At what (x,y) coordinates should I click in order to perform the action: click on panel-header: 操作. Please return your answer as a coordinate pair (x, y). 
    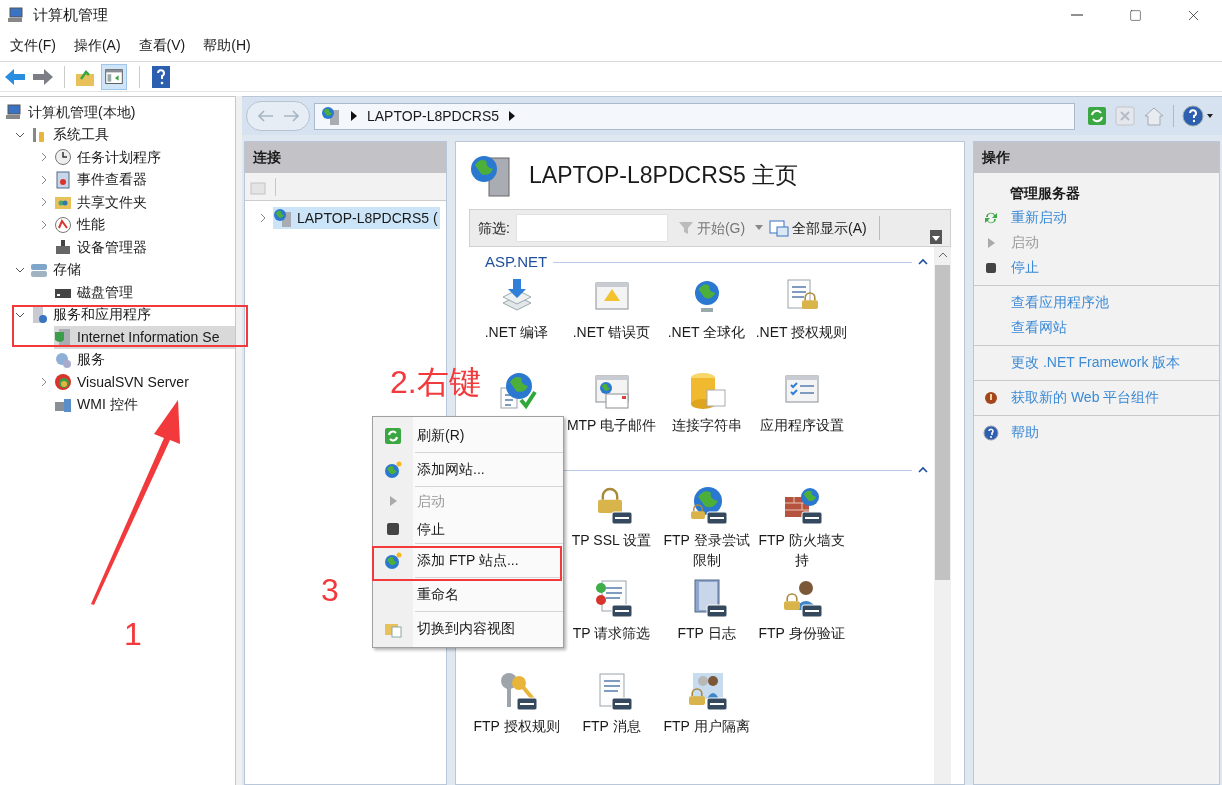
    Looking at the image, I should click on (1096, 157).